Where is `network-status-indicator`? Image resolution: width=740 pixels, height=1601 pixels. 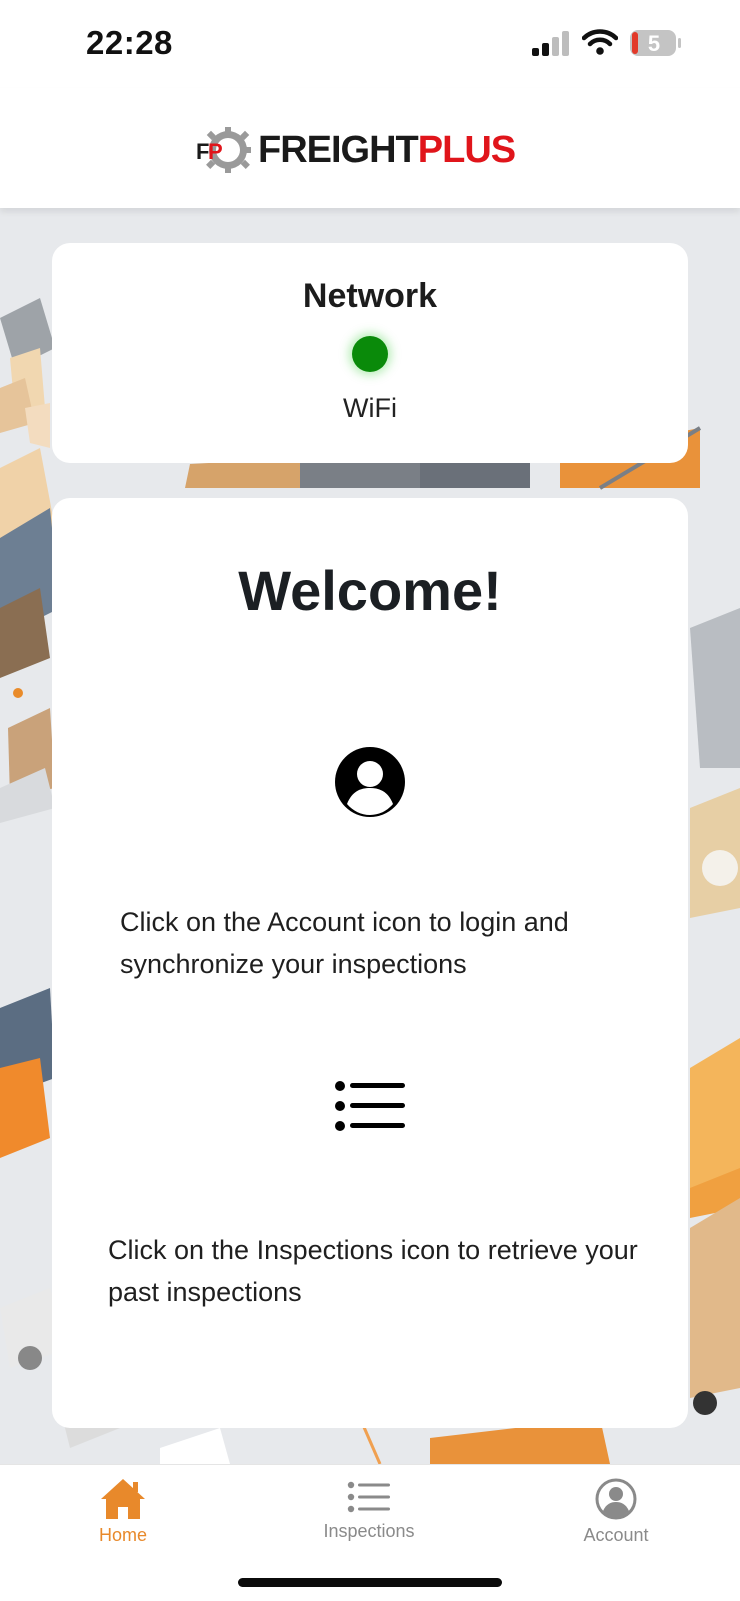 network-status-indicator is located at coordinates (370, 354).